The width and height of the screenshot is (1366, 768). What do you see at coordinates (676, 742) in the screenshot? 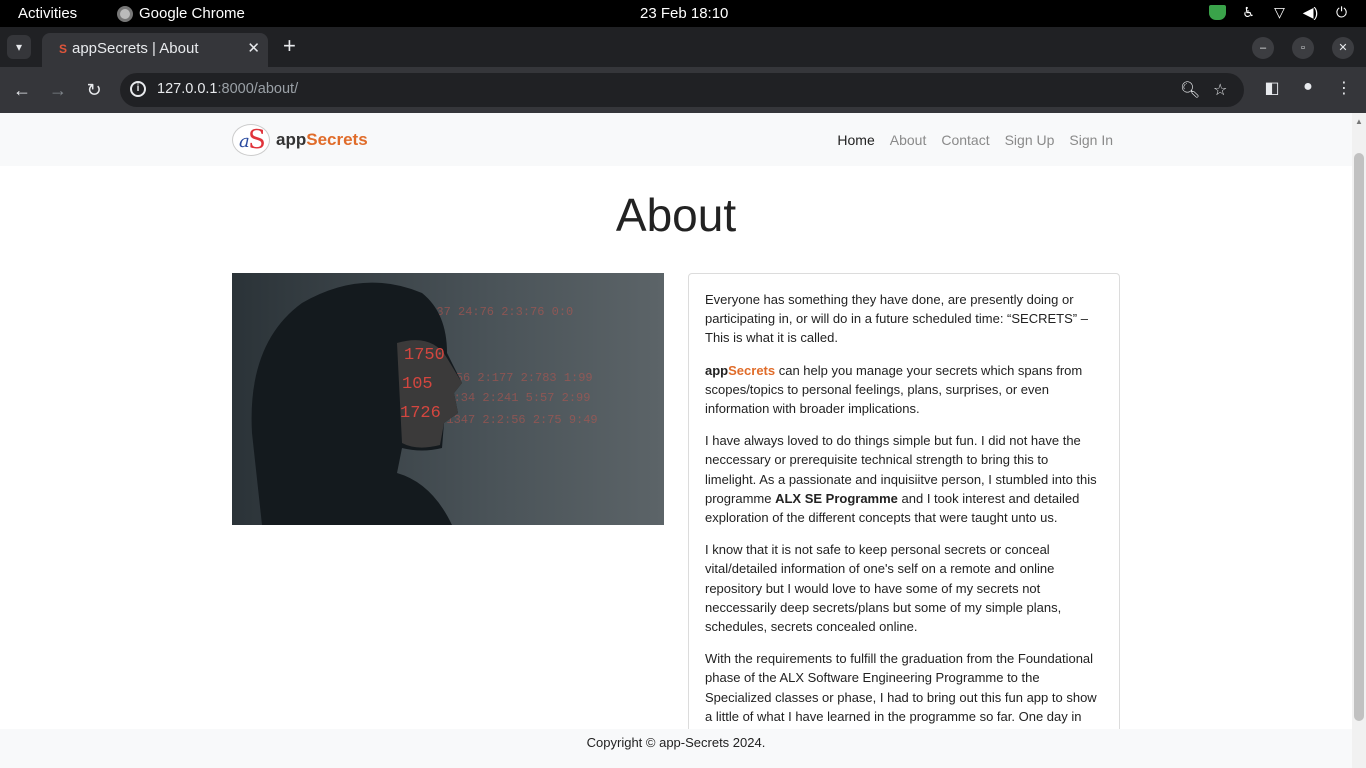
I see `copyright-text: Copyright © app-Secrets 2024.` at bounding box center [676, 742].